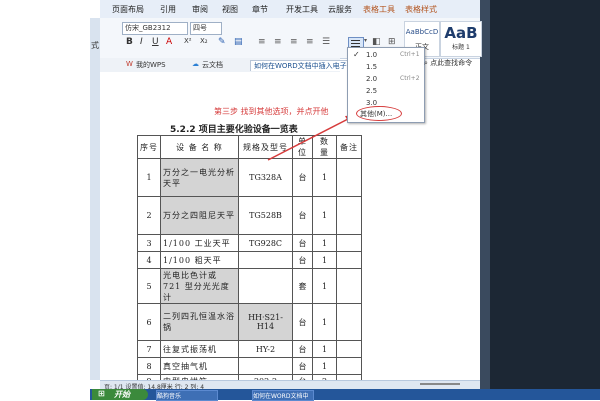 Image resolution: width=600 pixels, height=401 pixels. Describe the element at coordinates (294, 42) in the screenshot. I see `align-right-icon: ≡` at that location.